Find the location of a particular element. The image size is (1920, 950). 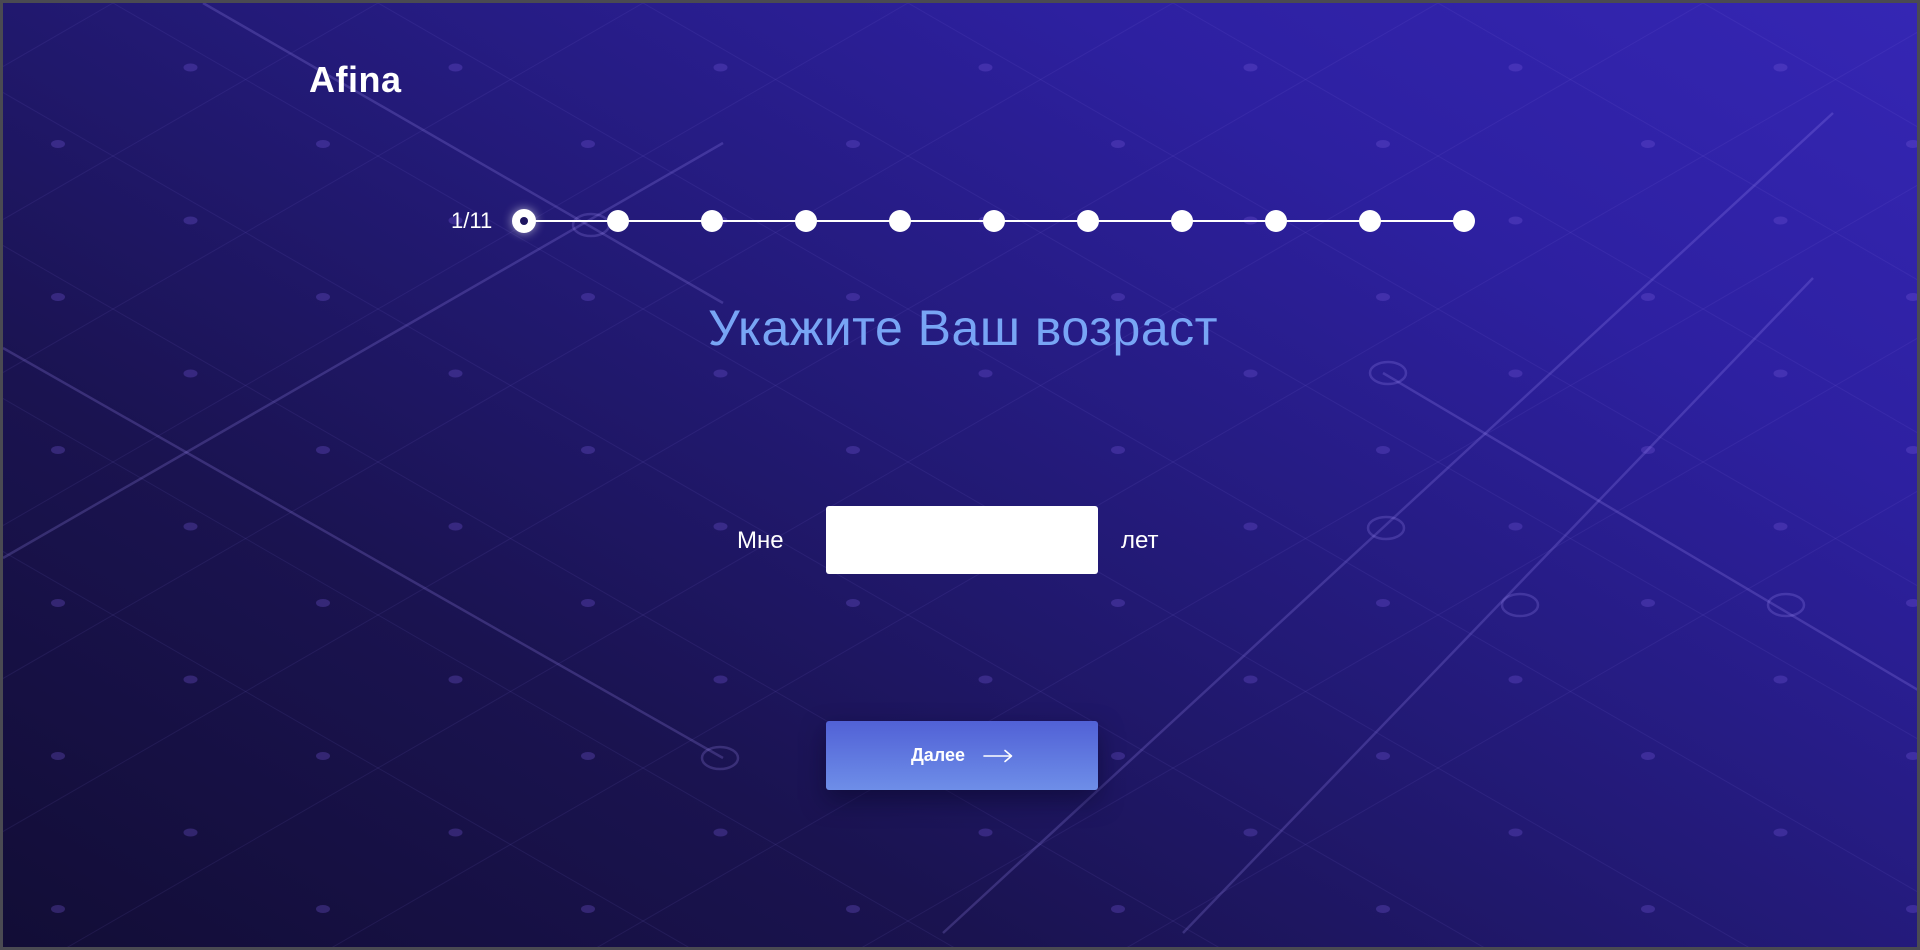

next-button: Далее is located at coordinates (962, 755).